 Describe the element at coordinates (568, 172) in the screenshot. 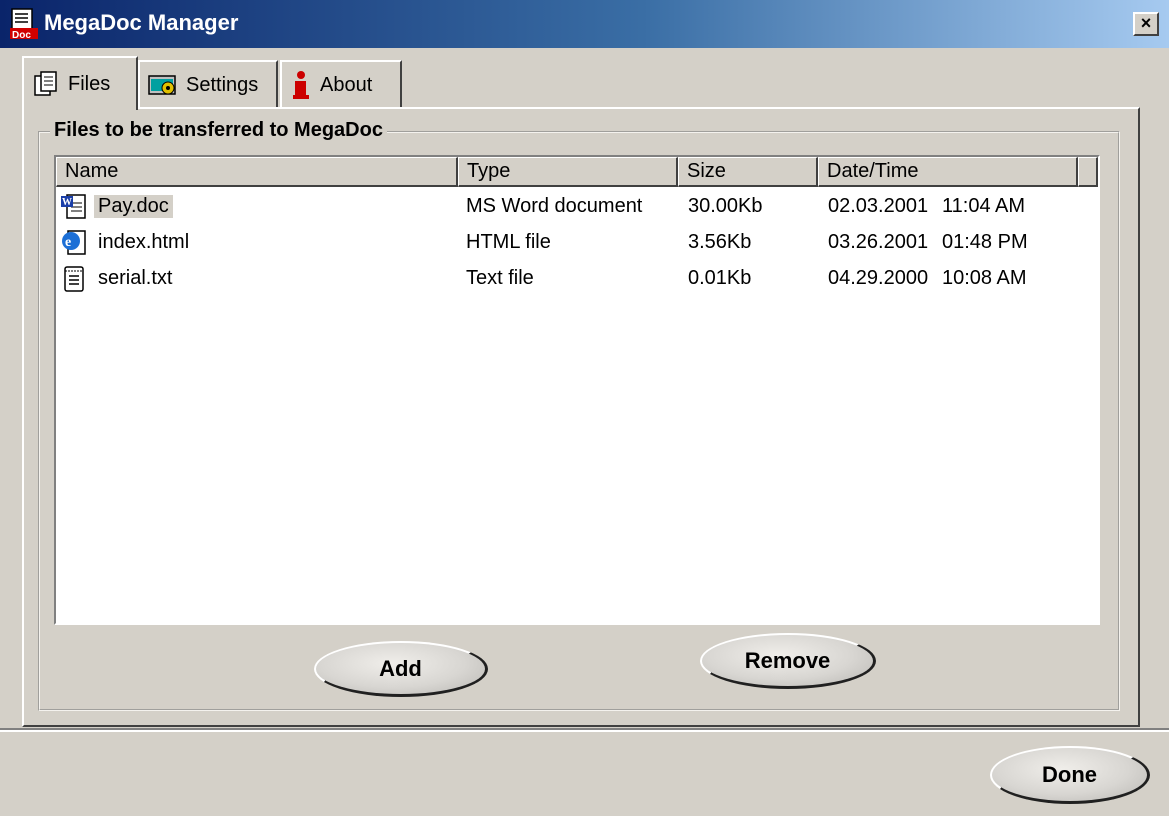

I see `column-header-type: Type` at that location.